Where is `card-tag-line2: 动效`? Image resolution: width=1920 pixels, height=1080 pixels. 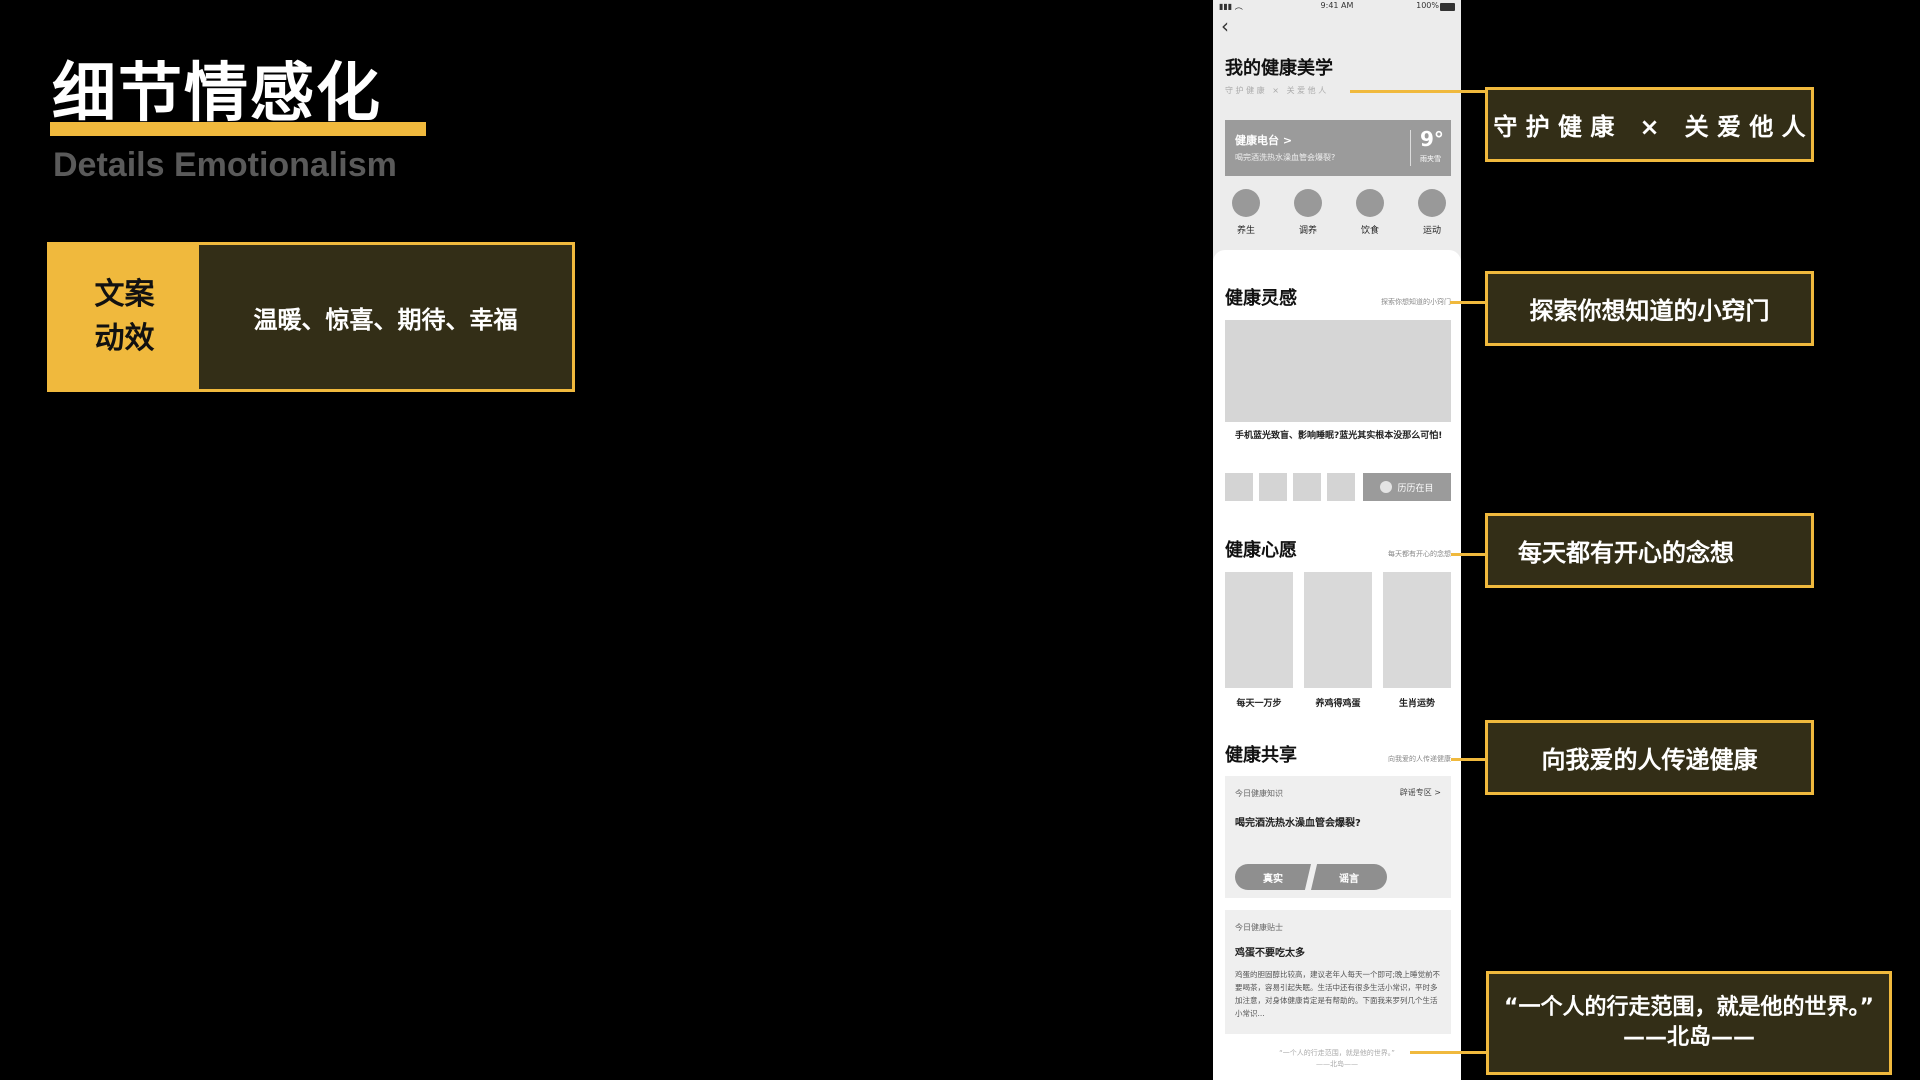 card-tag-line2: 动效 is located at coordinates (124, 338).